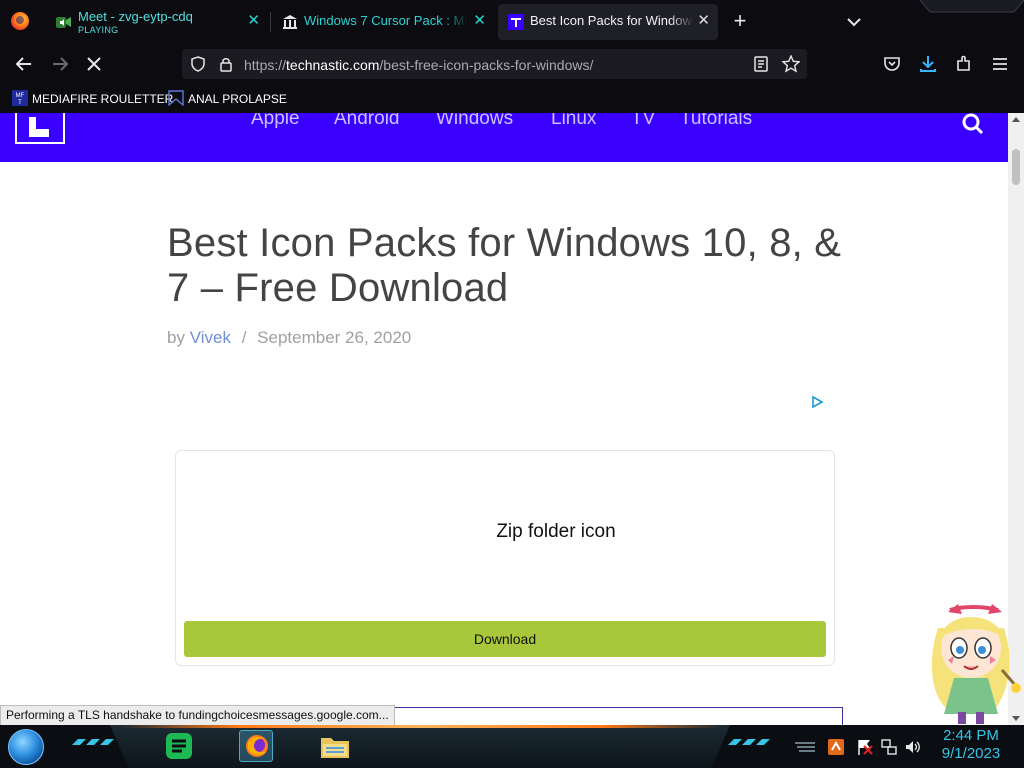 Image resolution: width=1024 pixels, height=768 pixels. I want to click on list-all-tabs-chevron-icon, so click(854, 22).